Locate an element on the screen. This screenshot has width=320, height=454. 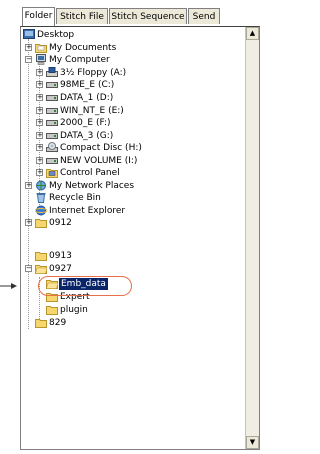
tree-item-drive: + 98ME_E (C:) is located at coordinates (123, 85).